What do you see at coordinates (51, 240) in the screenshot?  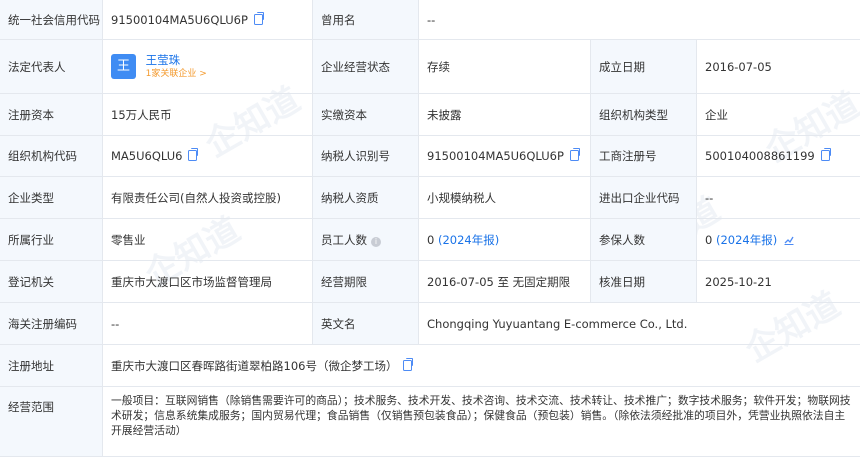 I see `industry-label: 所属行业` at bounding box center [51, 240].